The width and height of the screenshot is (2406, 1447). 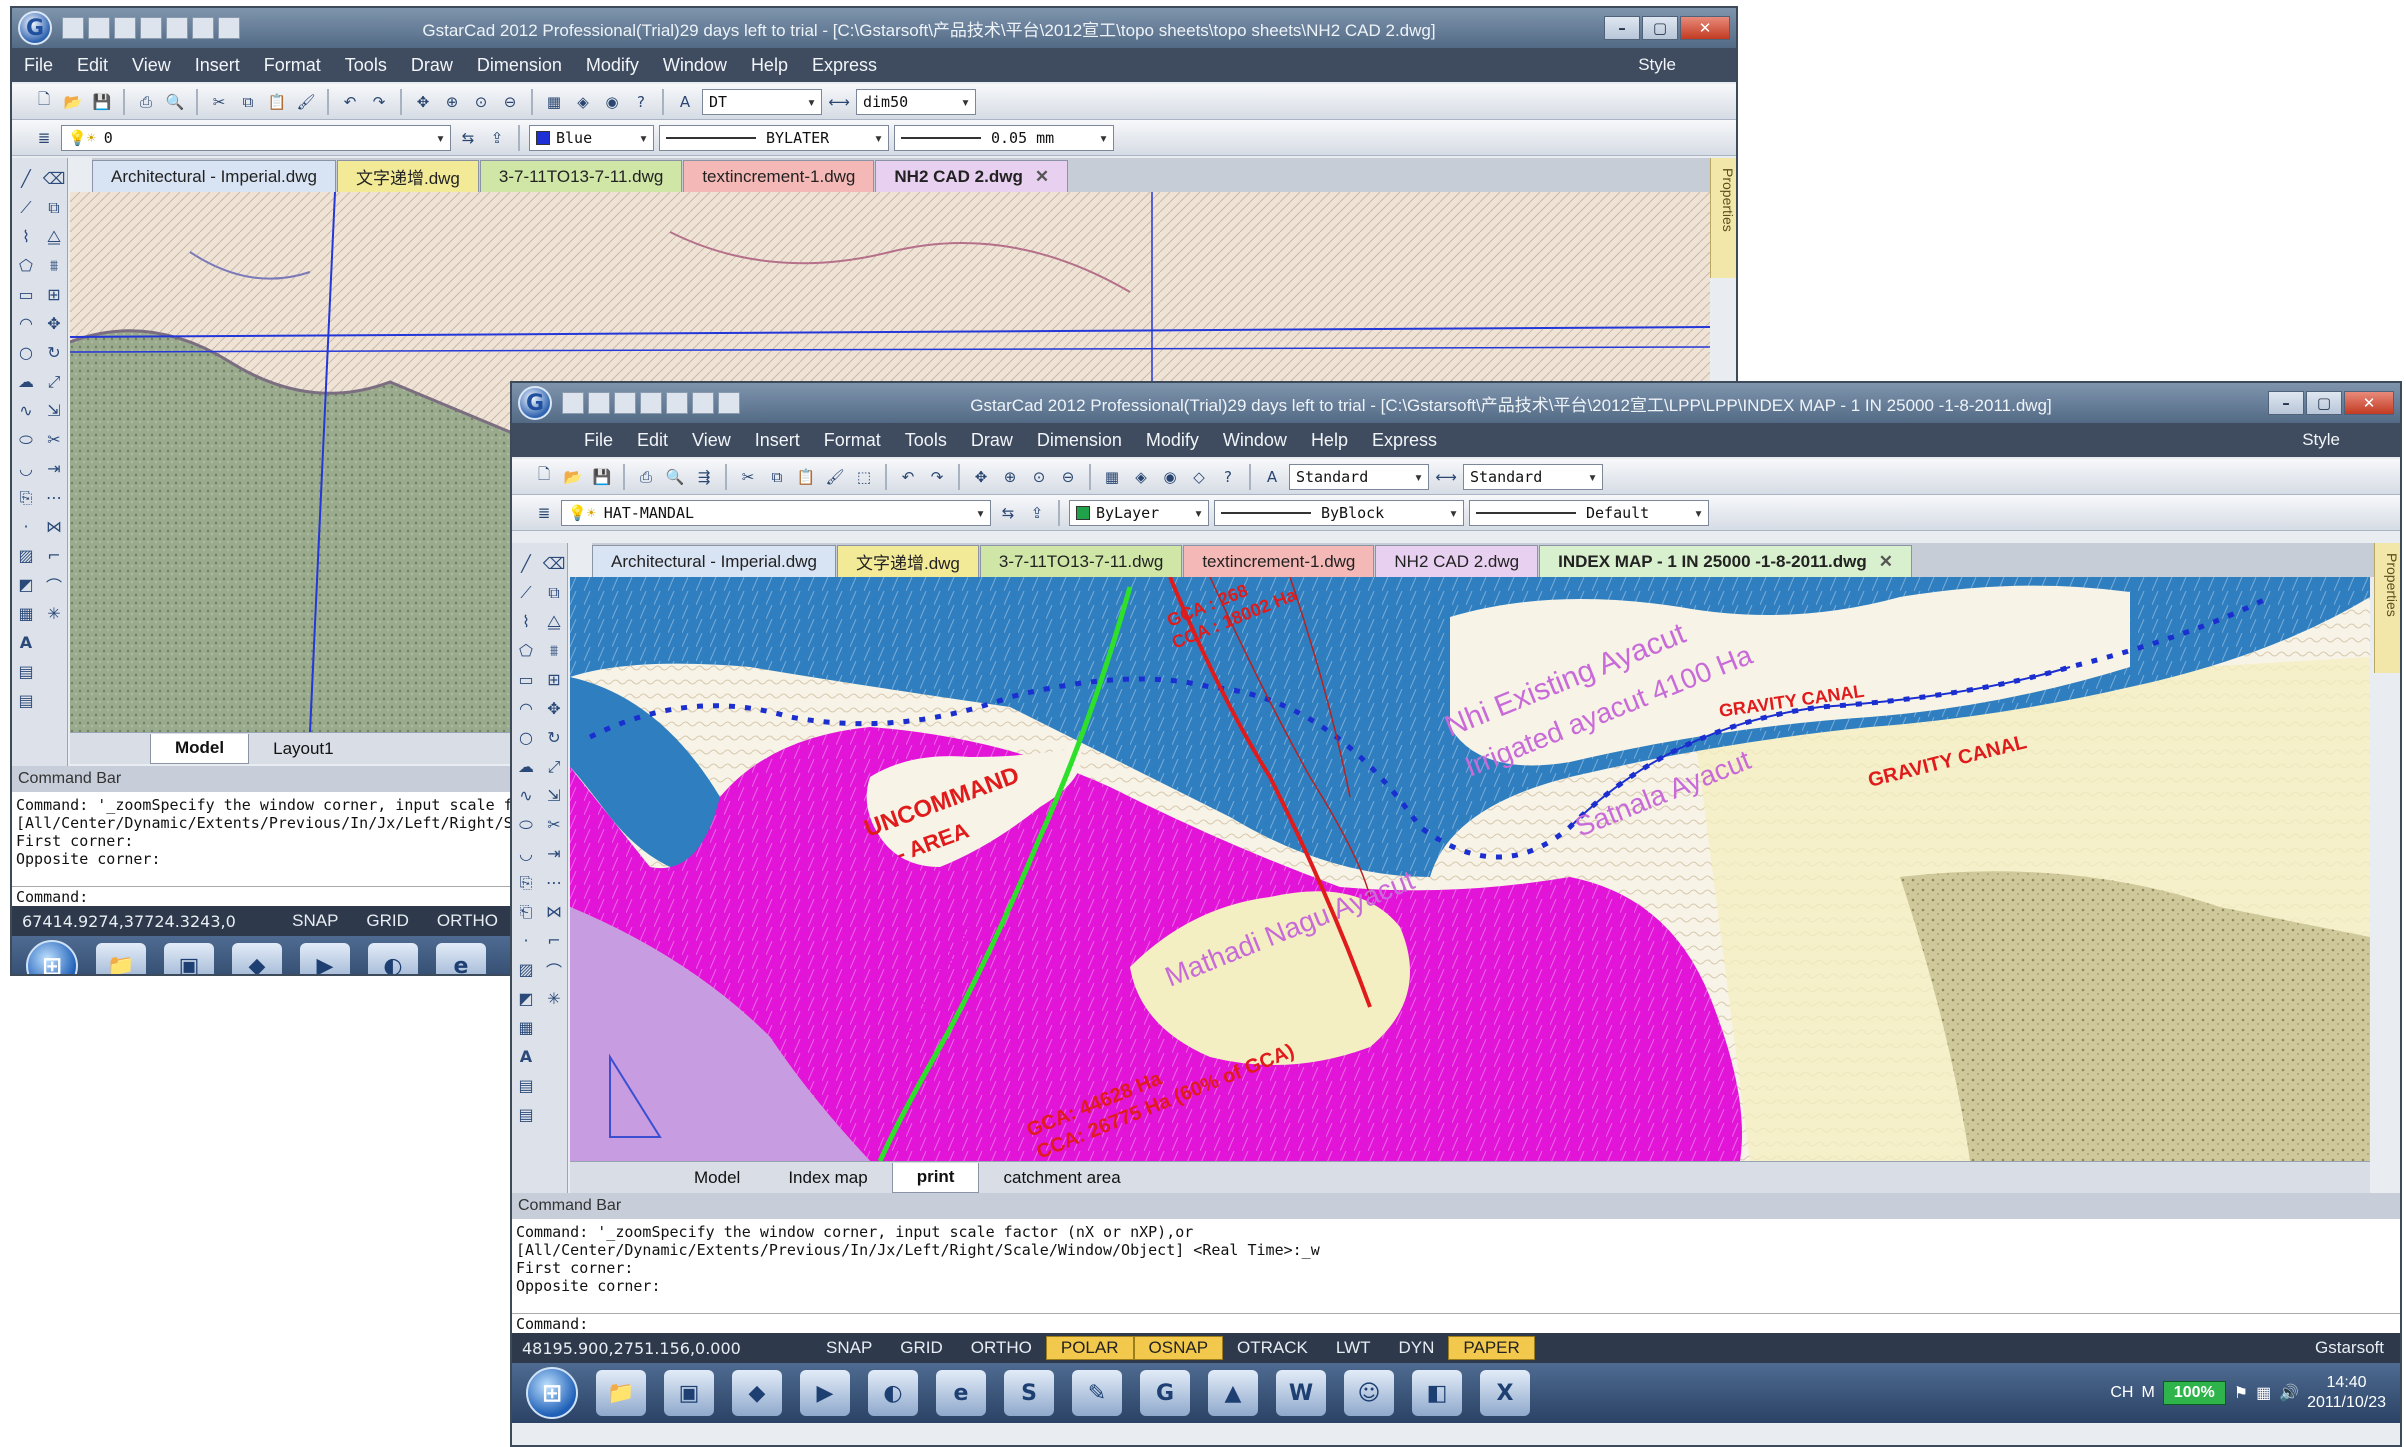 I want to click on new-icon: 🗋, so click(x=544, y=477).